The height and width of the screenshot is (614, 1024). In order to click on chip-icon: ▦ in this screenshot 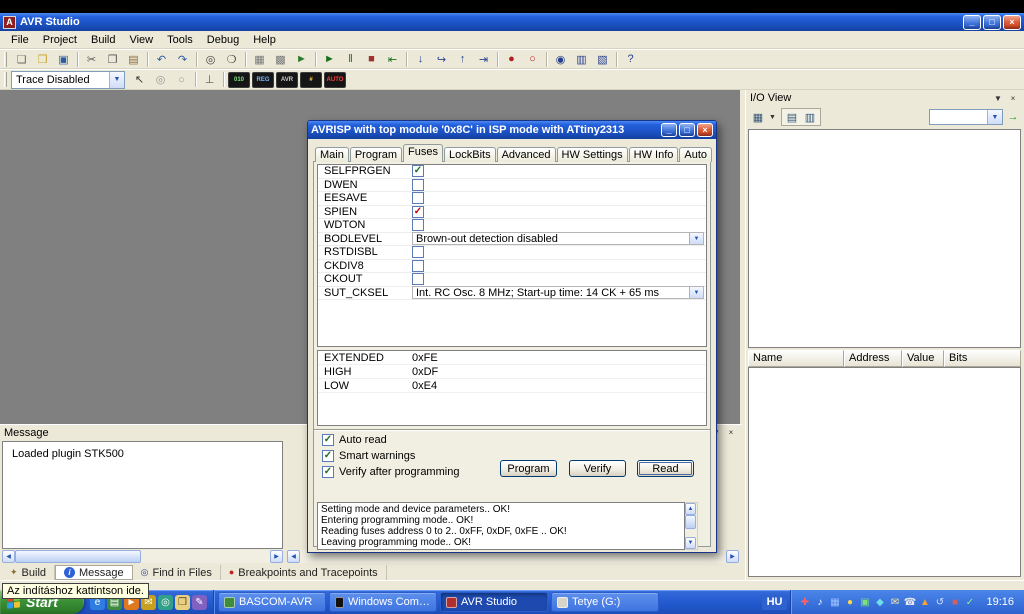, I will do `click(758, 117)`.